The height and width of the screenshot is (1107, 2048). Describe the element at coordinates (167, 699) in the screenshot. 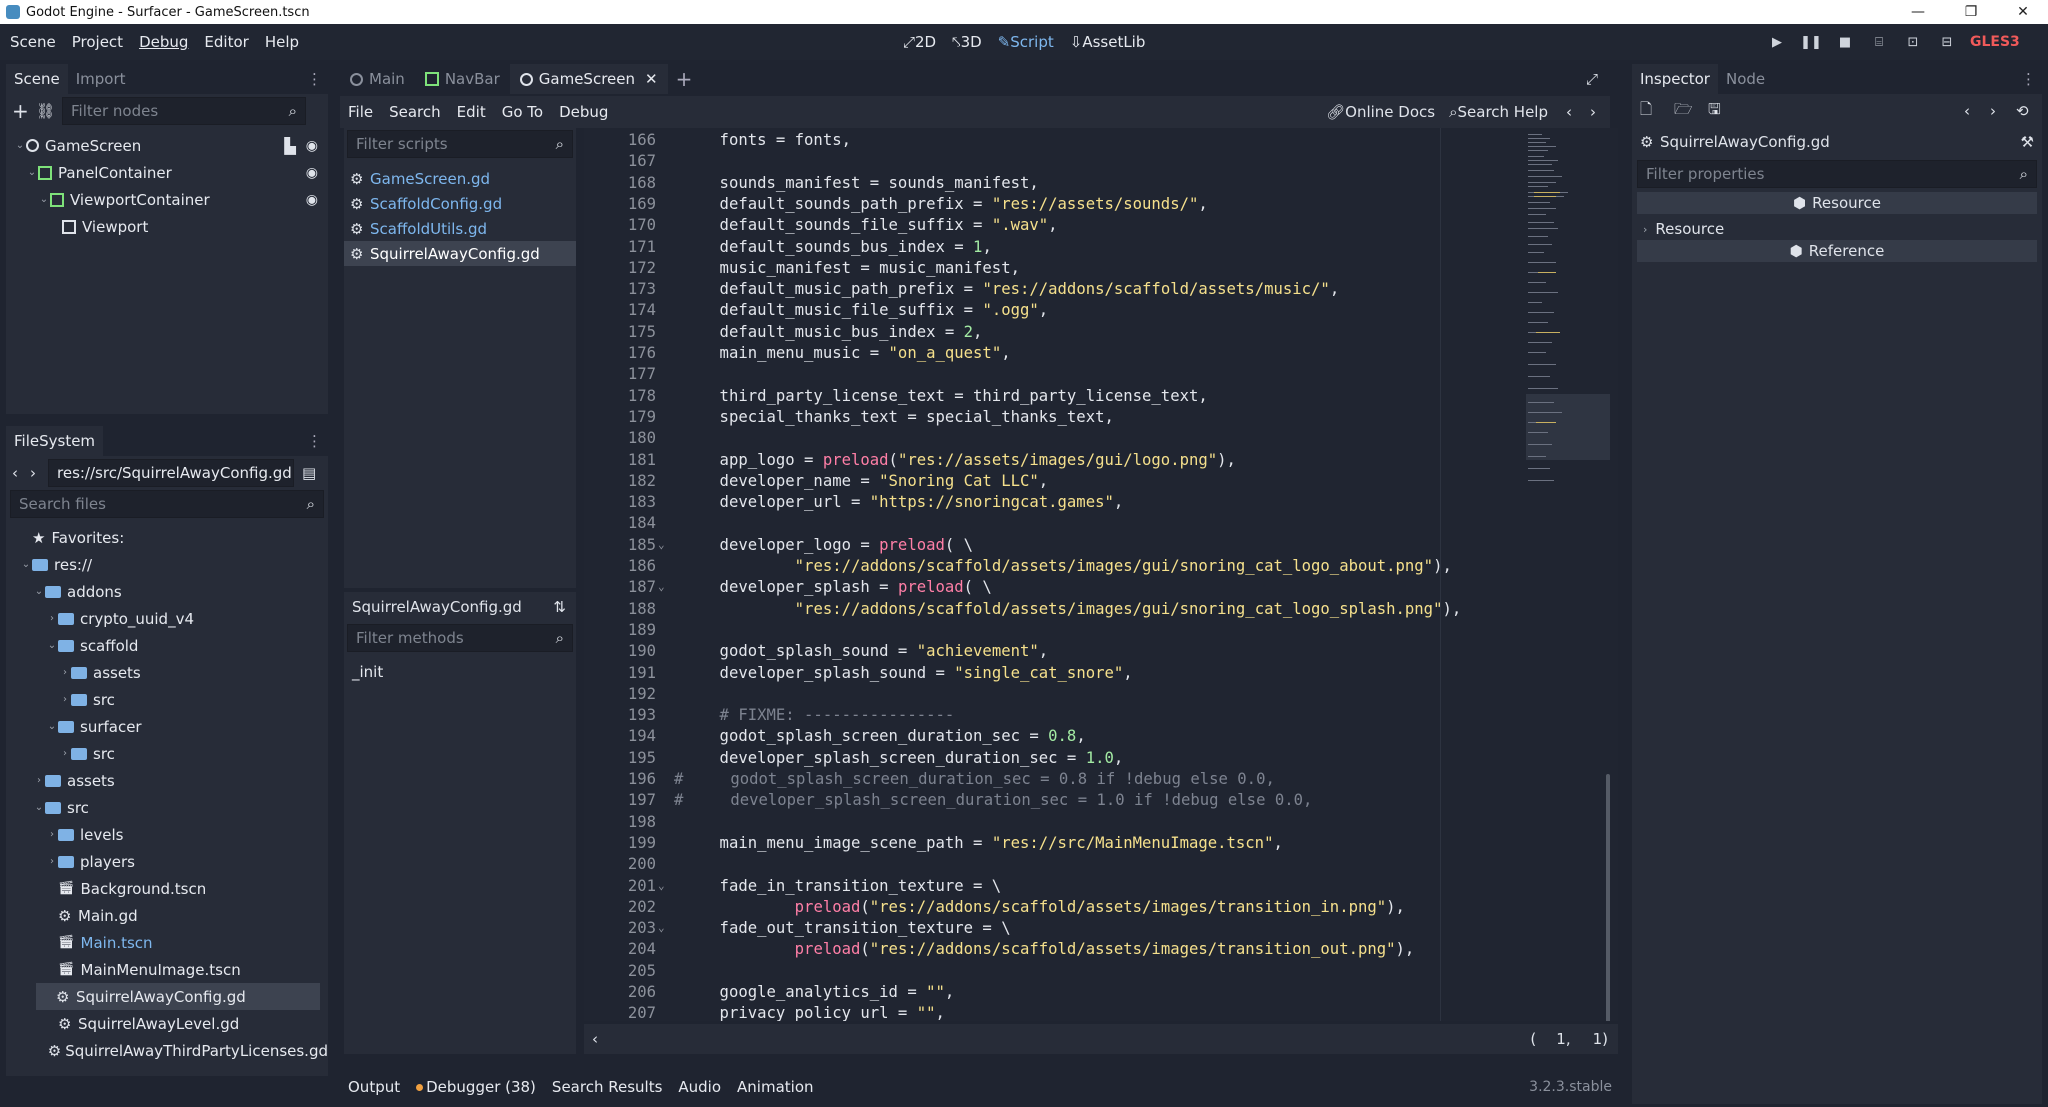

I see `file-item: › src` at that location.